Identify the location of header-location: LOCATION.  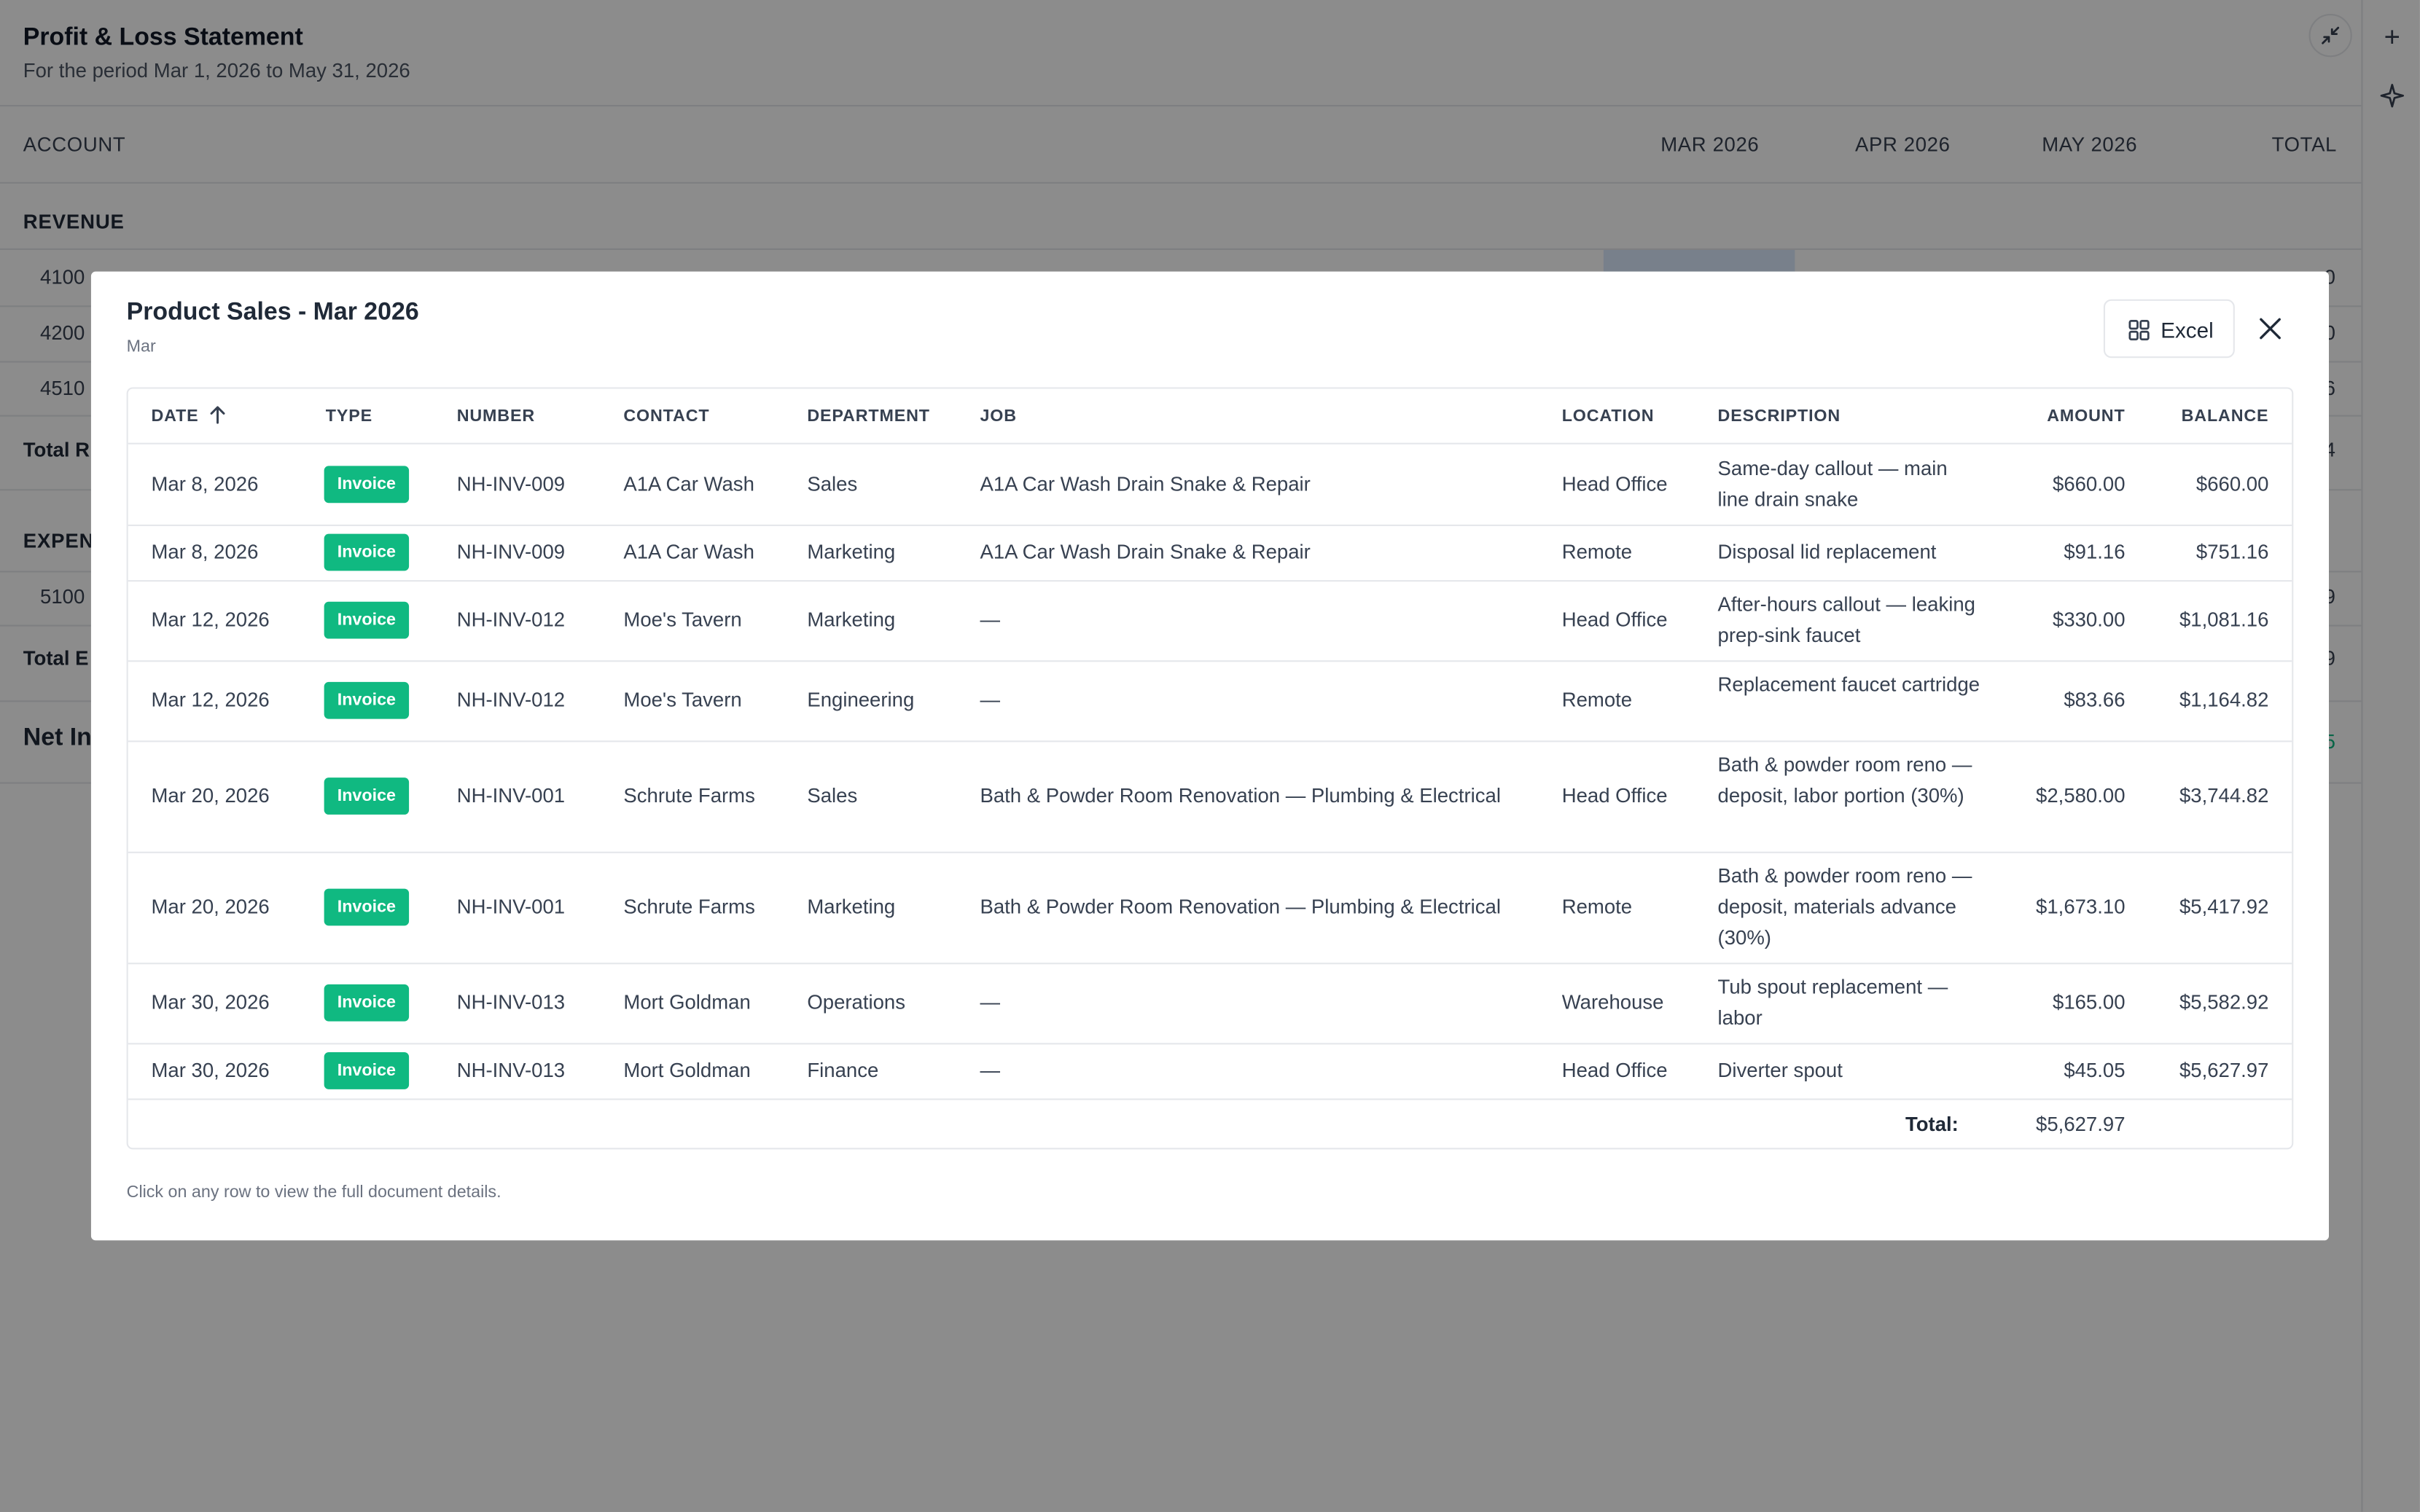
(1608, 416).